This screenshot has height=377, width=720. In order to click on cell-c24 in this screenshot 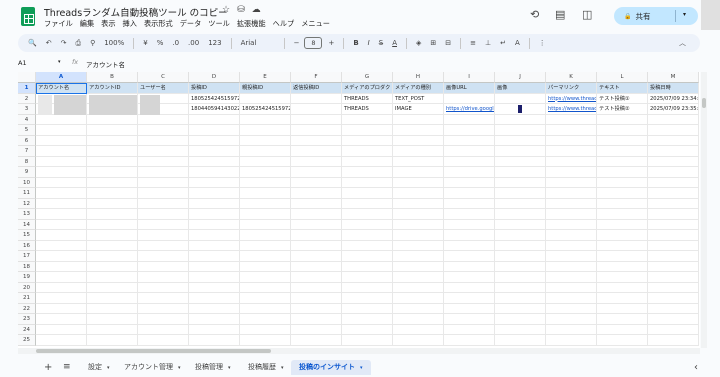, I will do `click(163, 329)`.